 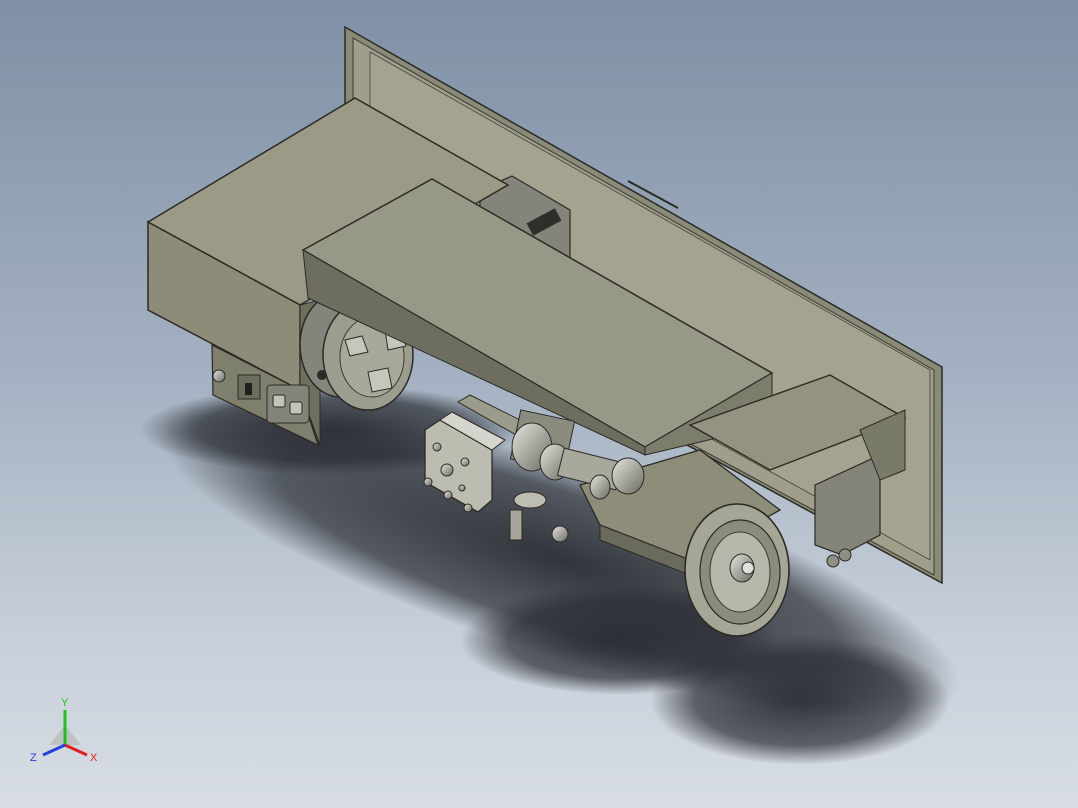 I want to click on chuck-jaw, so click(x=380, y=380).